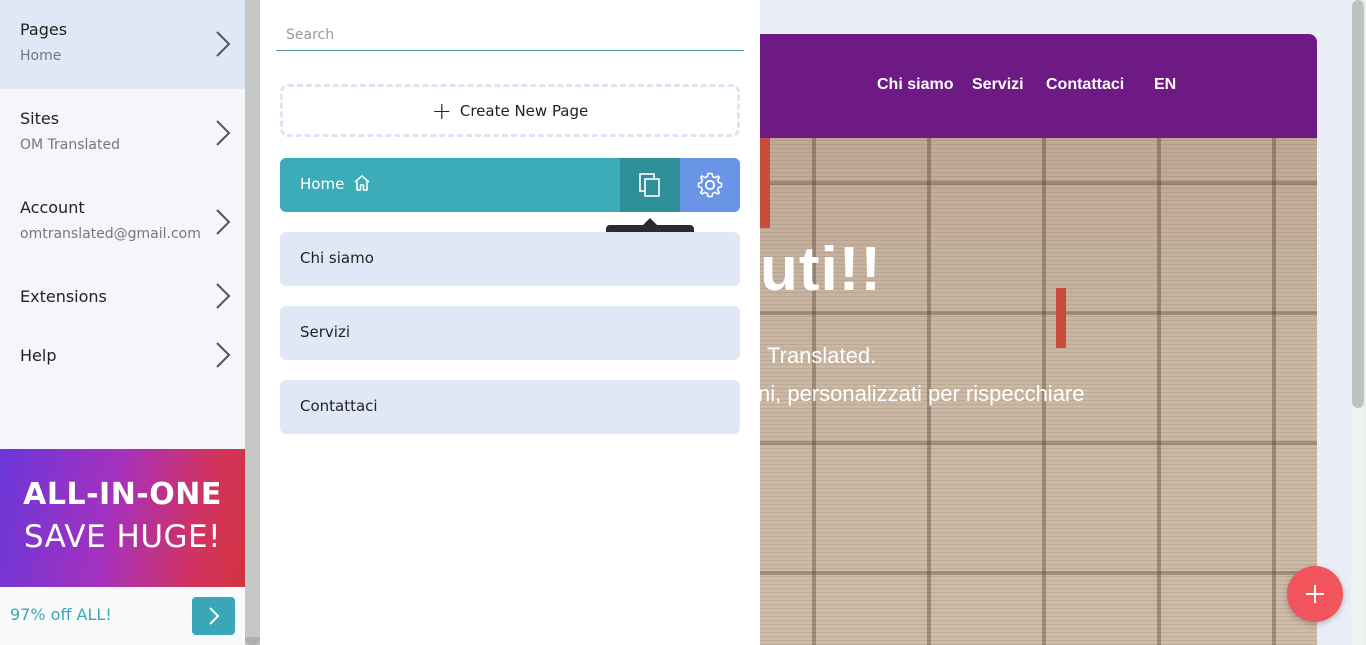 This screenshot has height=645, width=1366. Describe the element at coordinates (821, 269) in the screenshot. I see `hero-title: uti!!` at that location.